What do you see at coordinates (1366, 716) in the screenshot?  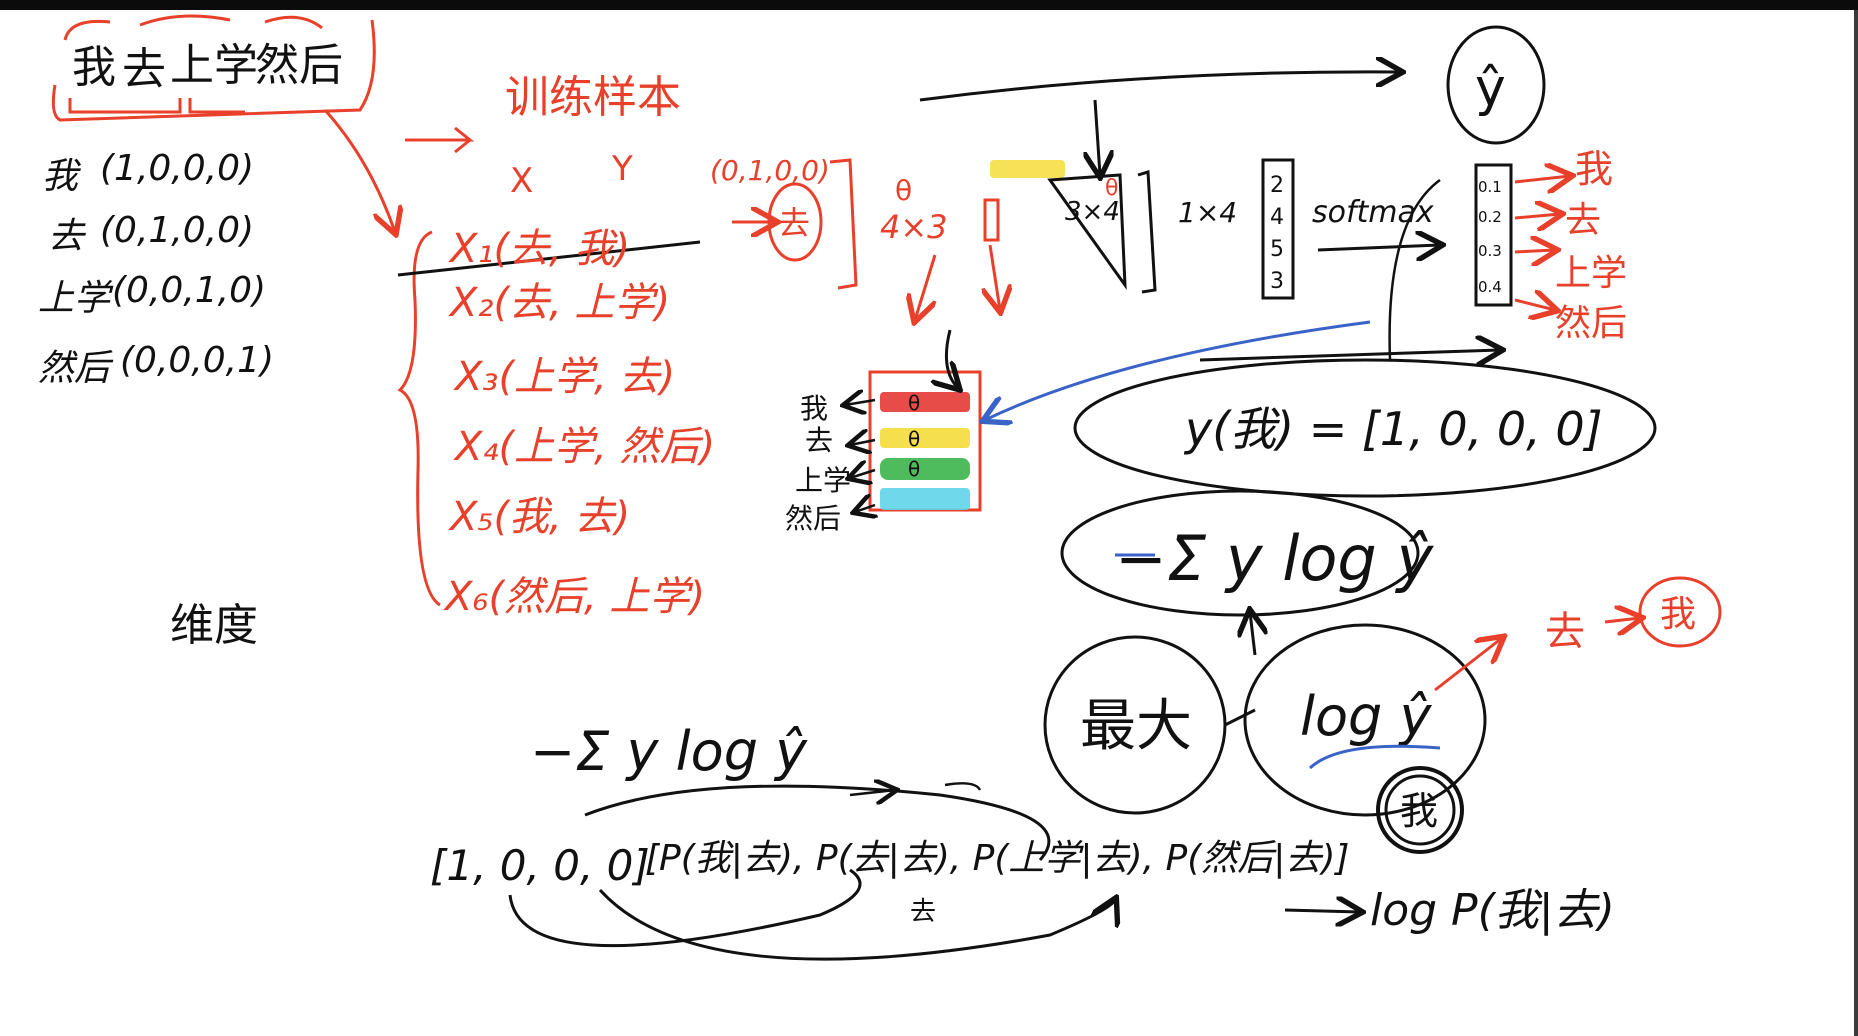 I see `log-y-hat-label: log ŷ` at bounding box center [1366, 716].